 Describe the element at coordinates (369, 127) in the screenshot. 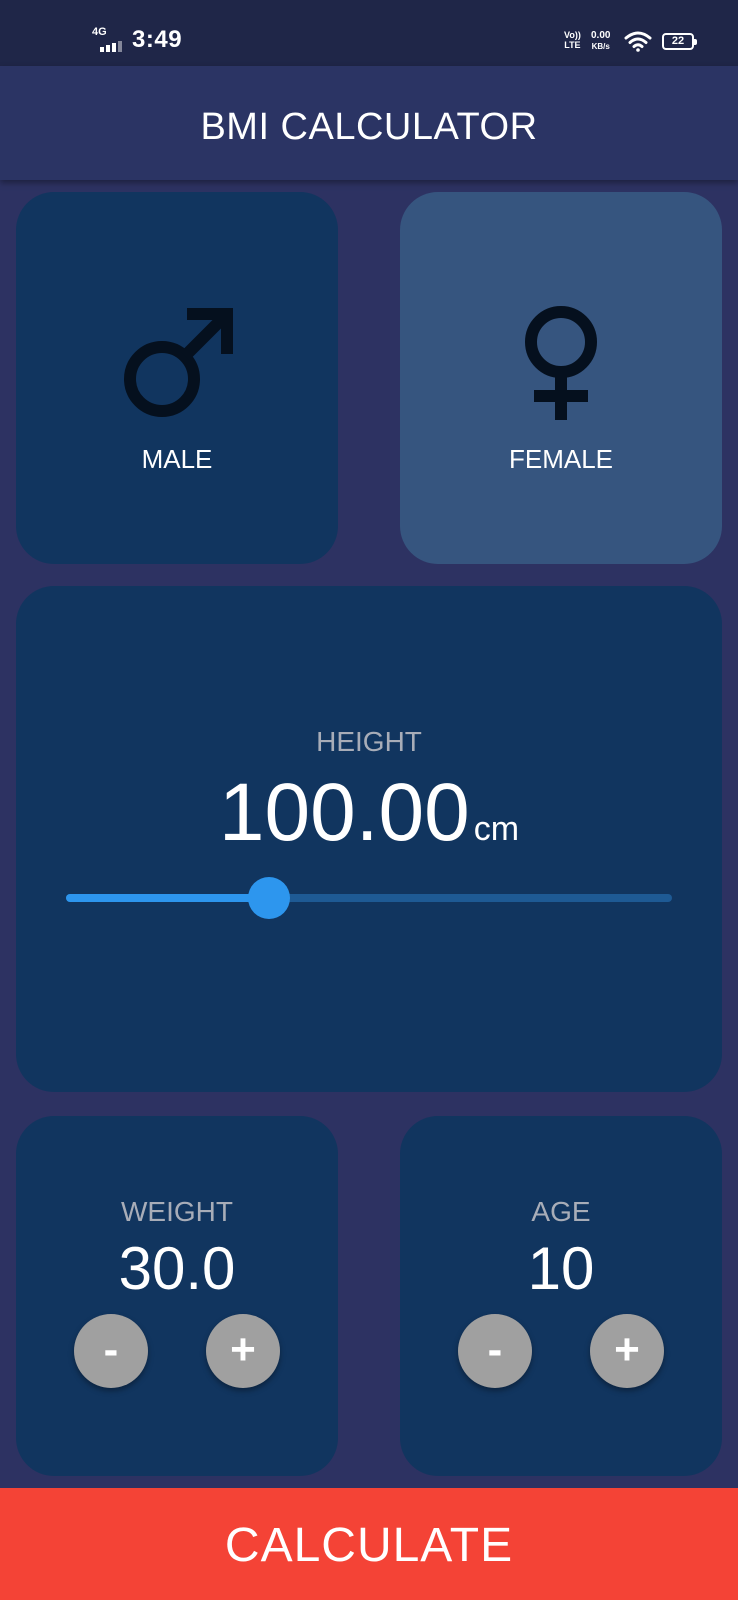

I see `app-title: BMI CALCULATOR` at that location.